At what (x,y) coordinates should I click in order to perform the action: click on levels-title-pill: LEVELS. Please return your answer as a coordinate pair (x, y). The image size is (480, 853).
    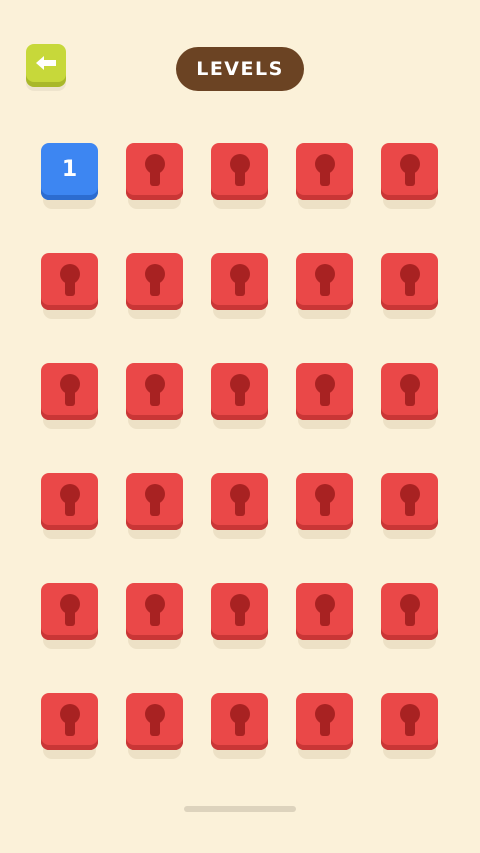
    Looking at the image, I should click on (240, 69).